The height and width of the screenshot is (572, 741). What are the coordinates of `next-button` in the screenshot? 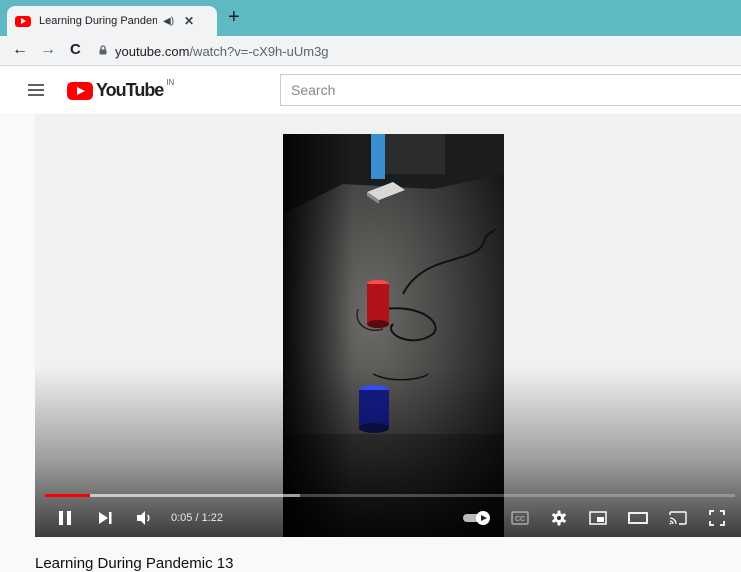 It's located at (105, 518).